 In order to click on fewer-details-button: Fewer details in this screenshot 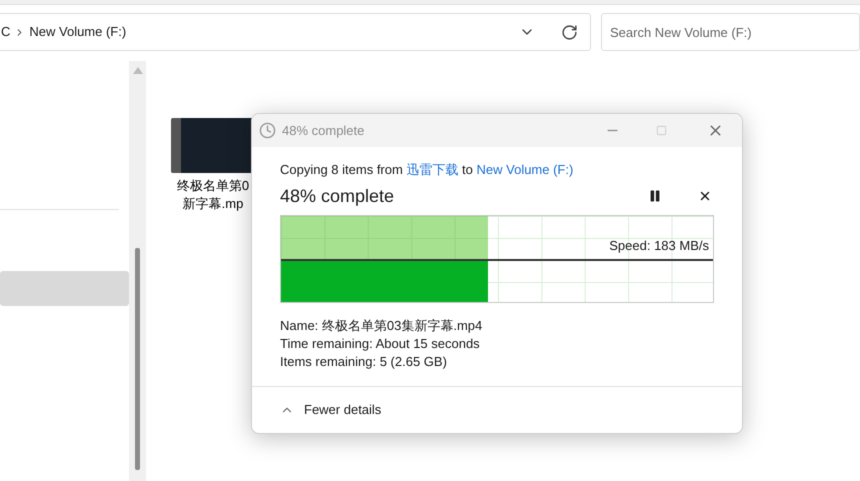, I will do `click(331, 410)`.